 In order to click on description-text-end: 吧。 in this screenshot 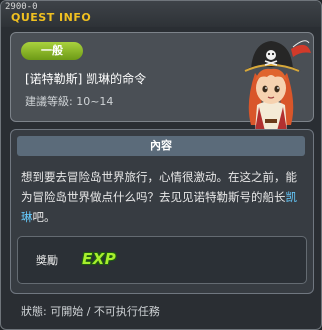, I will do `click(44, 217)`.